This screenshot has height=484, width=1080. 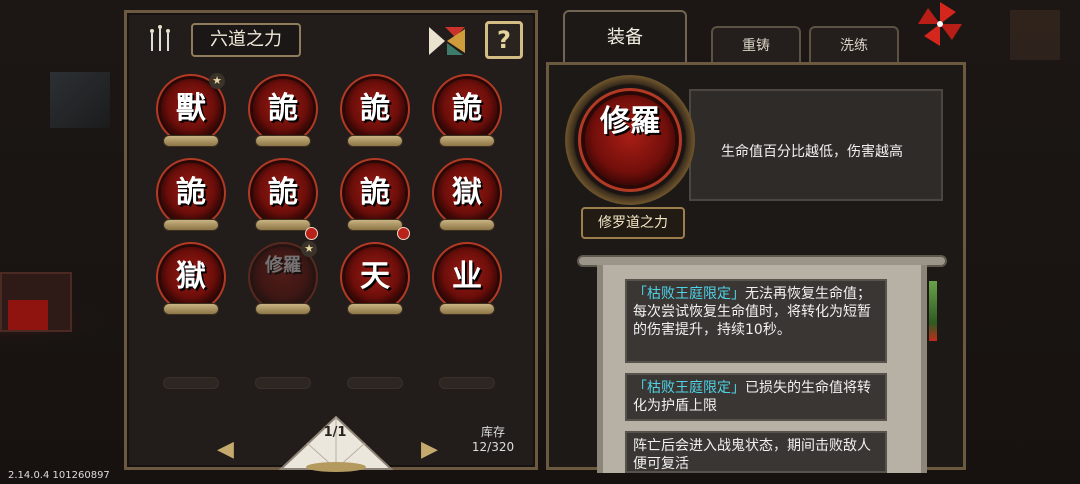 What do you see at coordinates (633, 223) in the screenshot?
I see `orb-name-plate: 修罗道之力` at bounding box center [633, 223].